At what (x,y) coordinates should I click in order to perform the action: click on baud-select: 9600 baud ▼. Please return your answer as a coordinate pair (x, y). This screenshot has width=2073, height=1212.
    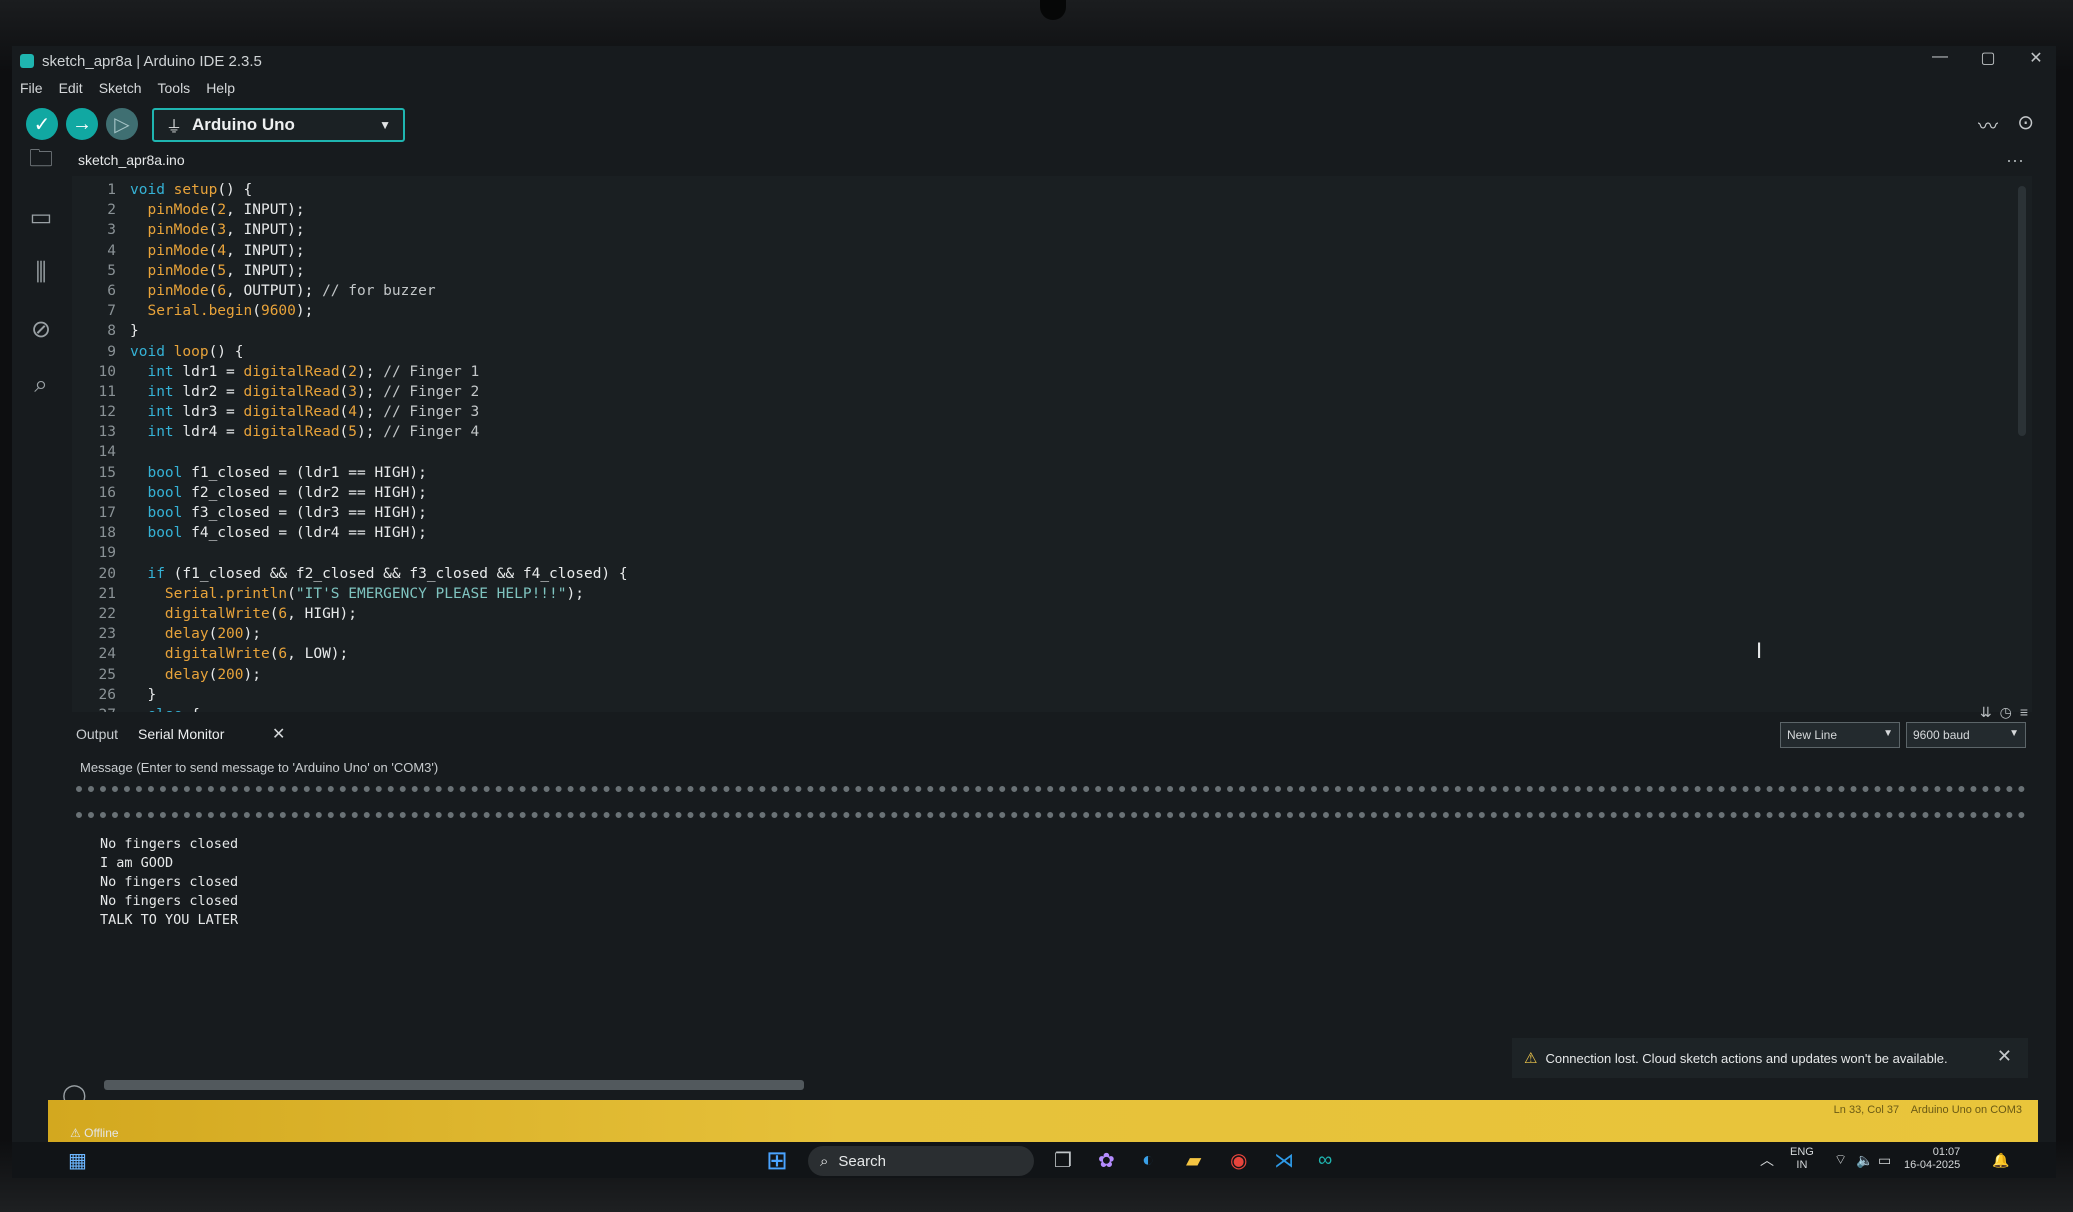
    Looking at the image, I should click on (1966, 735).